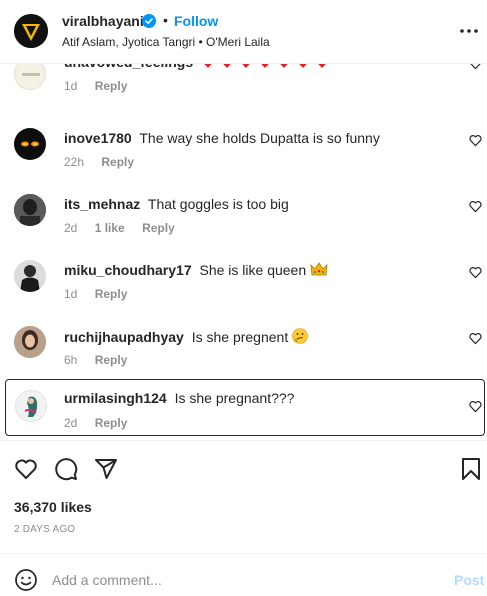 The image size is (487, 596). I want to click on comment-username: unavowed_feelings, so click(128, 67).